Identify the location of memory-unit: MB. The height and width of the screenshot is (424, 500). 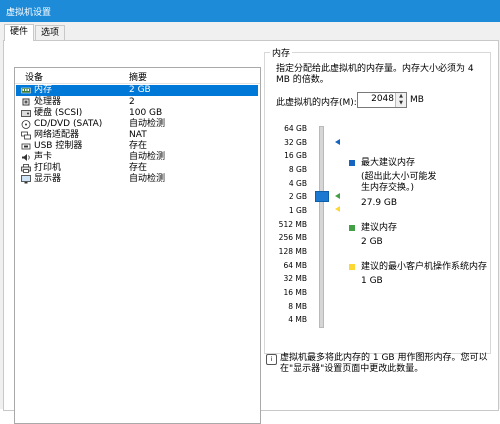
(417, 100).